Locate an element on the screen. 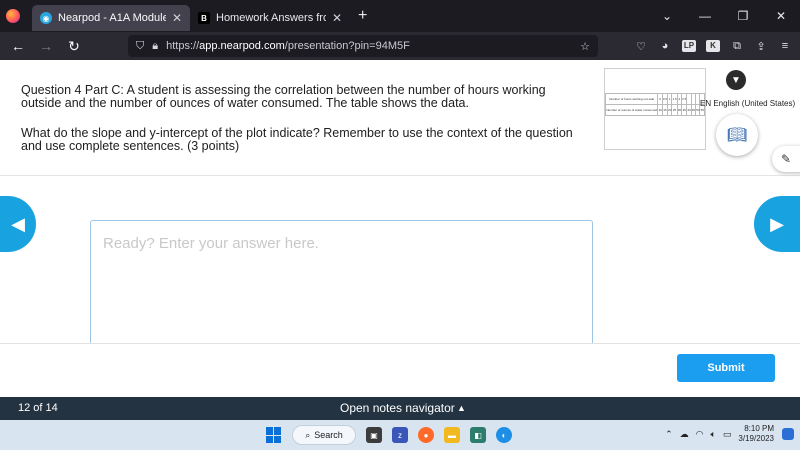 The height and width of the screenshot is (450, 800). clock-time: 8:10 PM is located at coordinates (759, 428).